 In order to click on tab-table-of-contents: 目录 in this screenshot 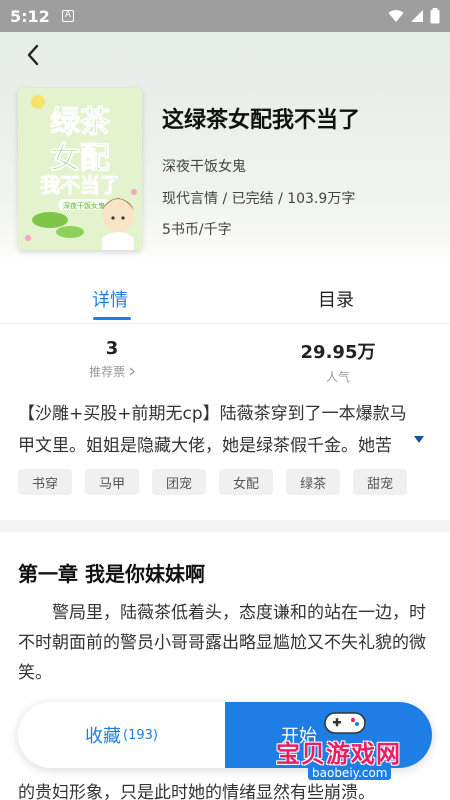, I will do `click(336, 299)`.